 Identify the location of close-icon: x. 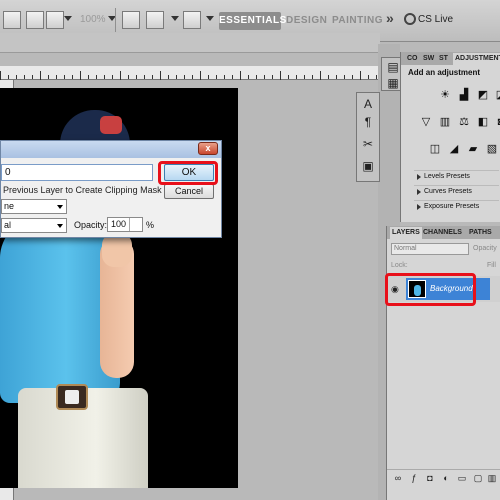
(208, 148).